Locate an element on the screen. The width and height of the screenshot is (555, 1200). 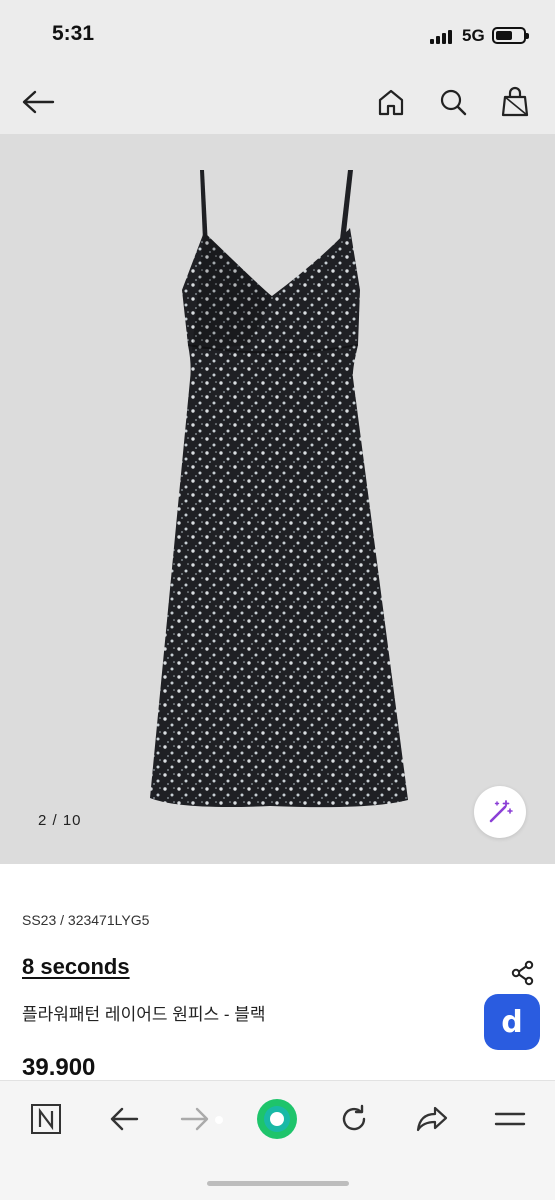
search-icon is located at coordinates (453, 102).